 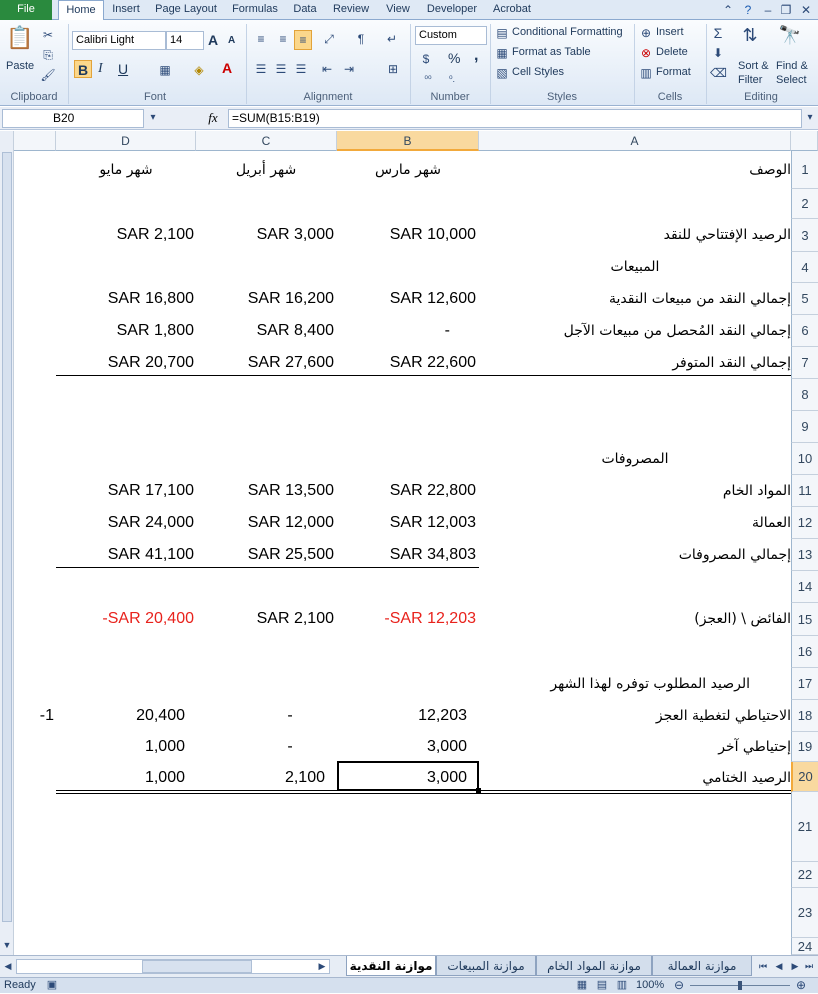 I want to click on cell-c19: -, so click(x=290, y=747).